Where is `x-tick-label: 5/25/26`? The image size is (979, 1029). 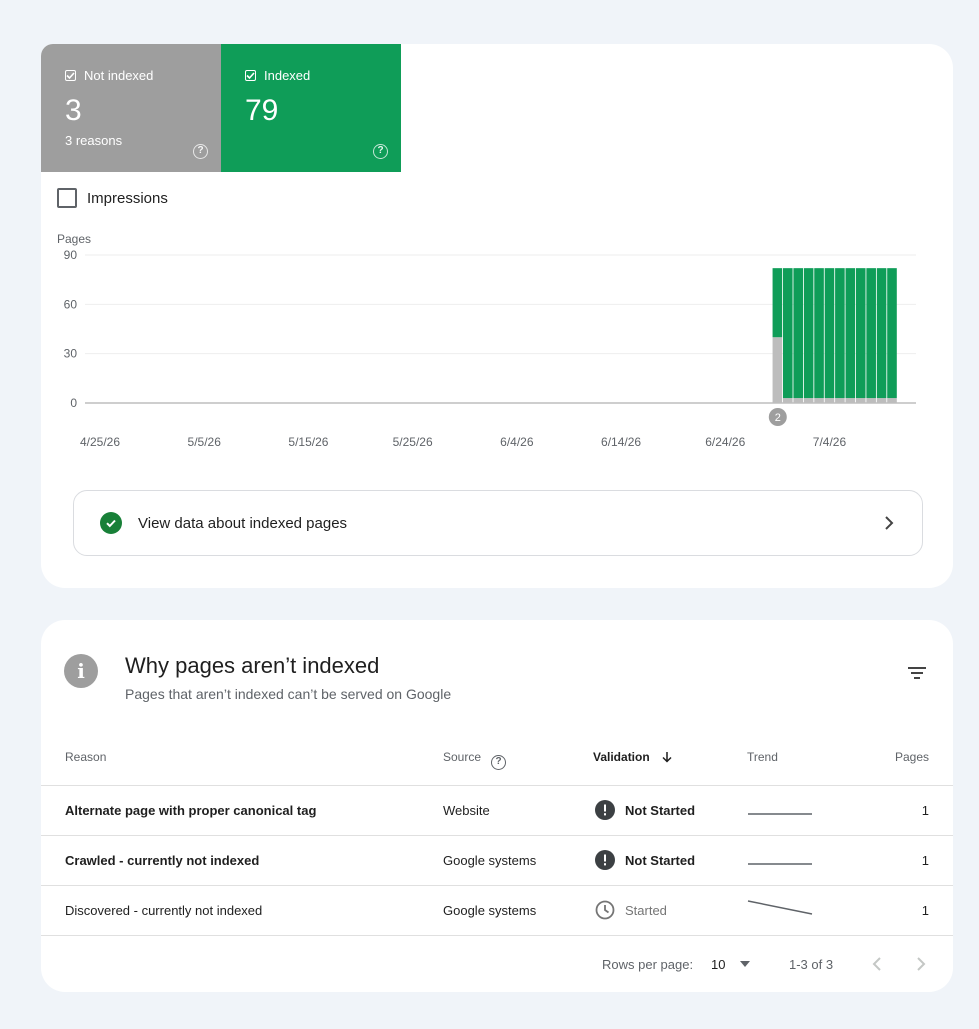 x-tick-label: 5/25/26 is located at coordinates (413, 442).